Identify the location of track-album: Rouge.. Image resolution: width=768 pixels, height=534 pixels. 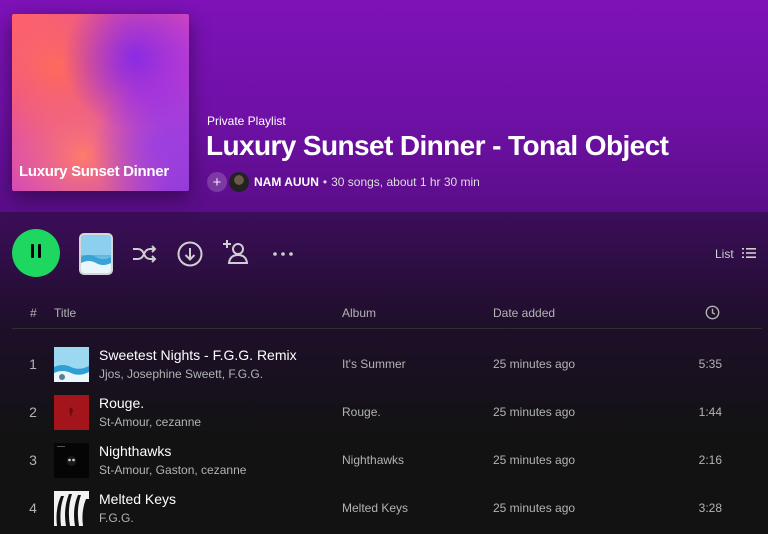
(361, 412).